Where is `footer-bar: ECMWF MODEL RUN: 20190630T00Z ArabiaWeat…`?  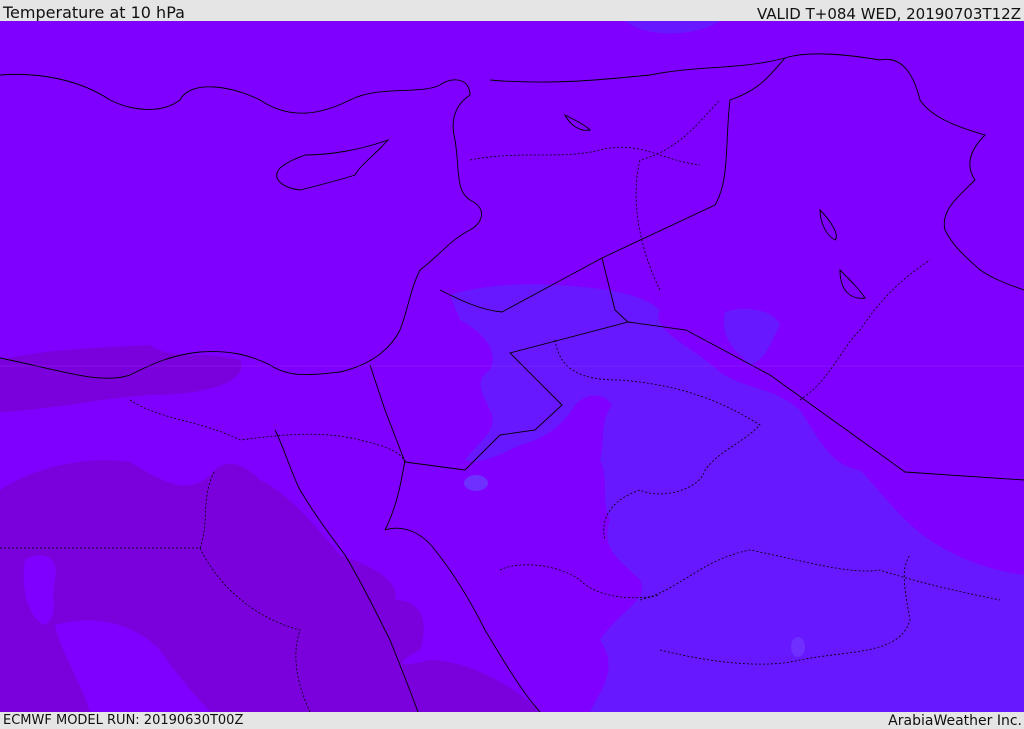 footer-bar: ECMWF MODEL RUN: 20190630T00Z ArabiaWeat… is located at coordinates (512, 720).